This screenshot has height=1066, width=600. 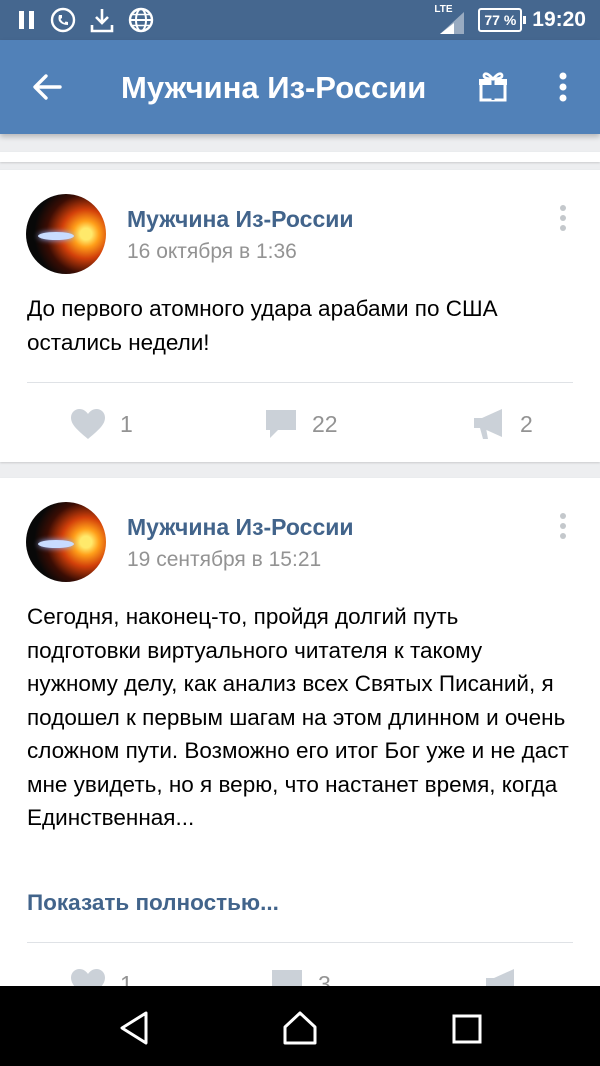 I want to click on heart-icon, so click(x=88, y=424).